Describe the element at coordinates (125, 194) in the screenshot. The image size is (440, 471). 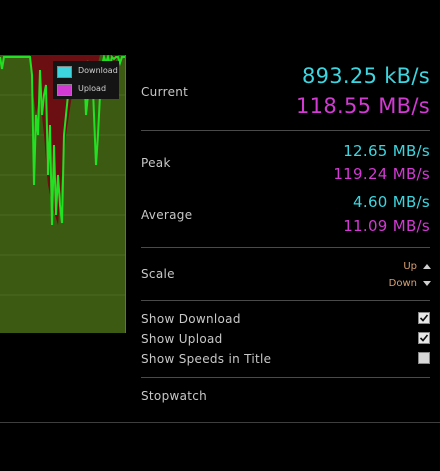
I see `graph-border` at that location.